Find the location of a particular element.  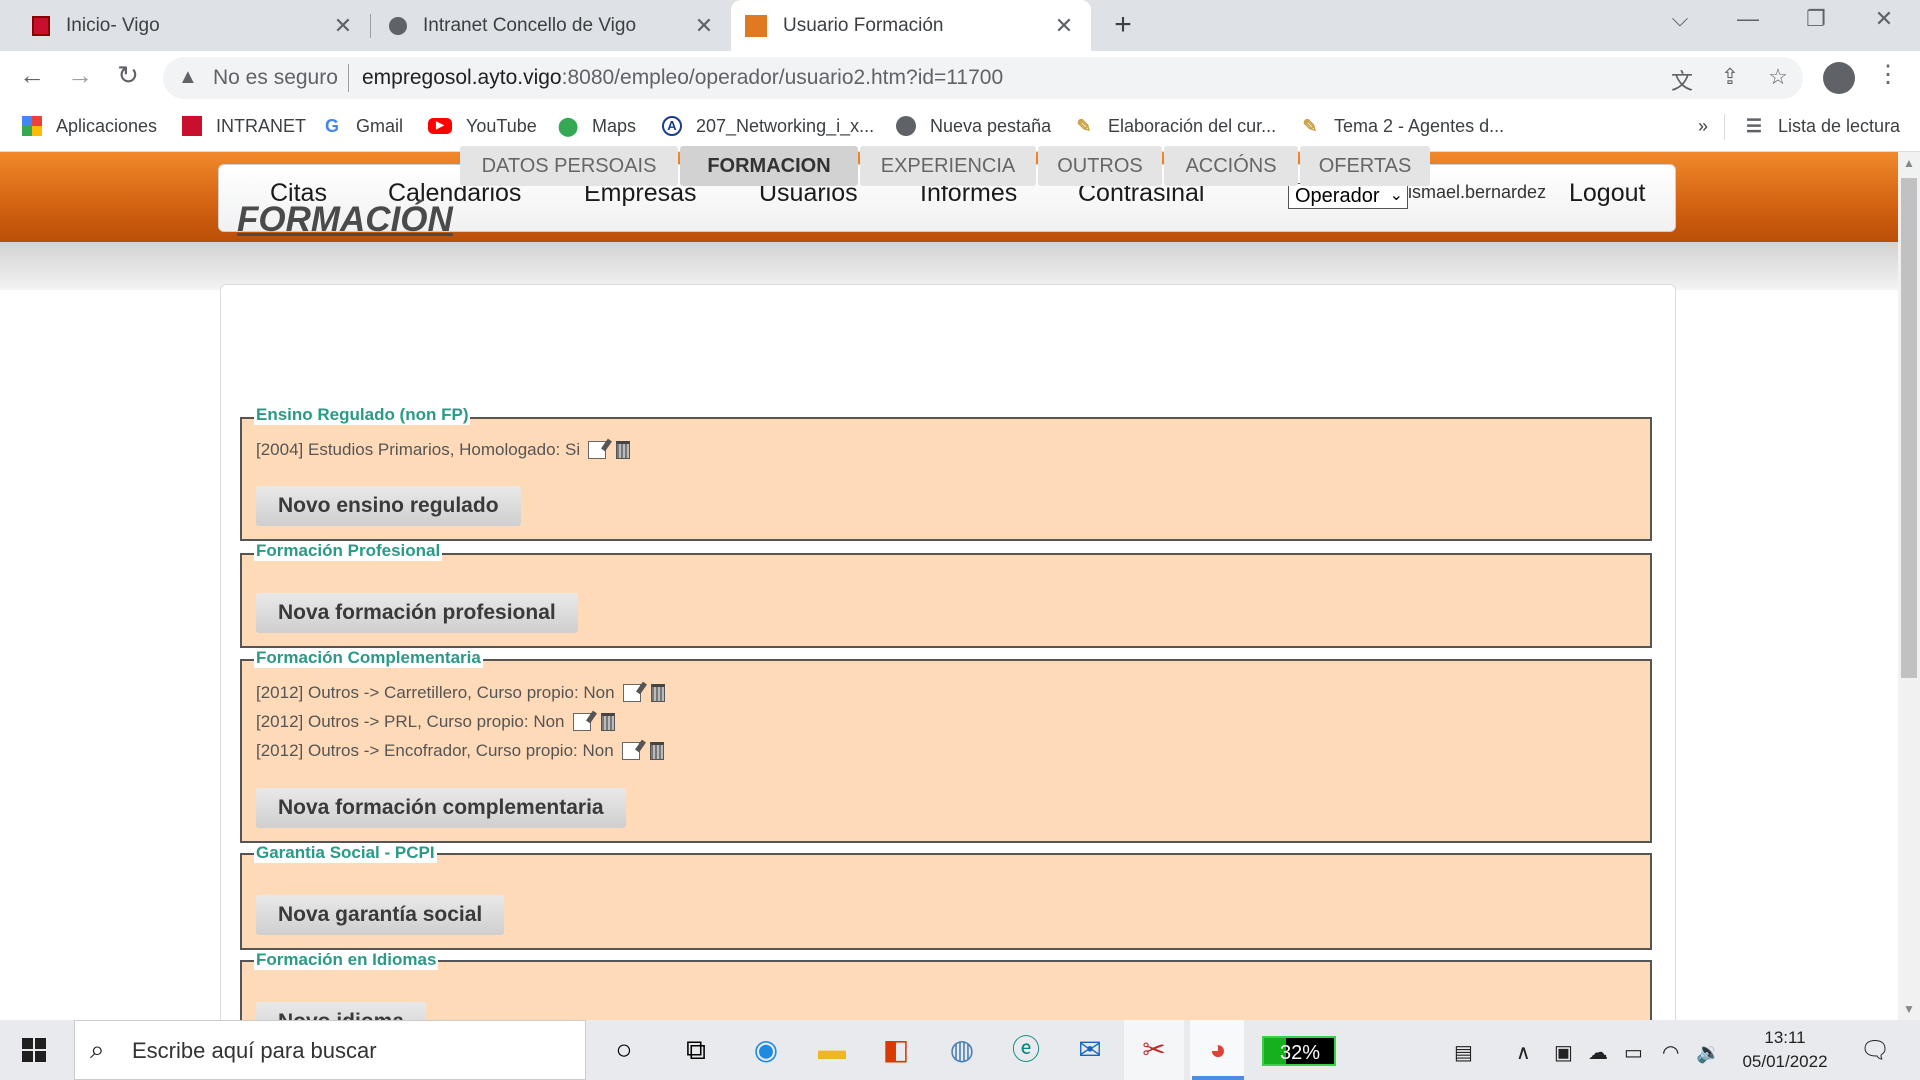

role-select: Operador ⌄ is located at coordinates (1348, 196).